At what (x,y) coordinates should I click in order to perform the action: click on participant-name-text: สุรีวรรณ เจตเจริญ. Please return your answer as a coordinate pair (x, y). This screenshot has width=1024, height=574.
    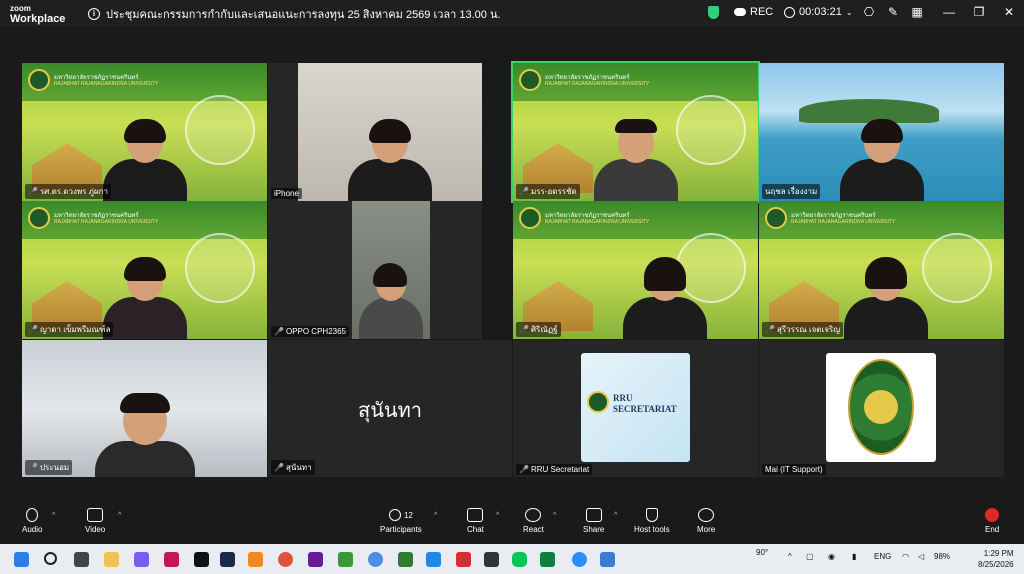
    Looking at the image, I should click on (808, 329).